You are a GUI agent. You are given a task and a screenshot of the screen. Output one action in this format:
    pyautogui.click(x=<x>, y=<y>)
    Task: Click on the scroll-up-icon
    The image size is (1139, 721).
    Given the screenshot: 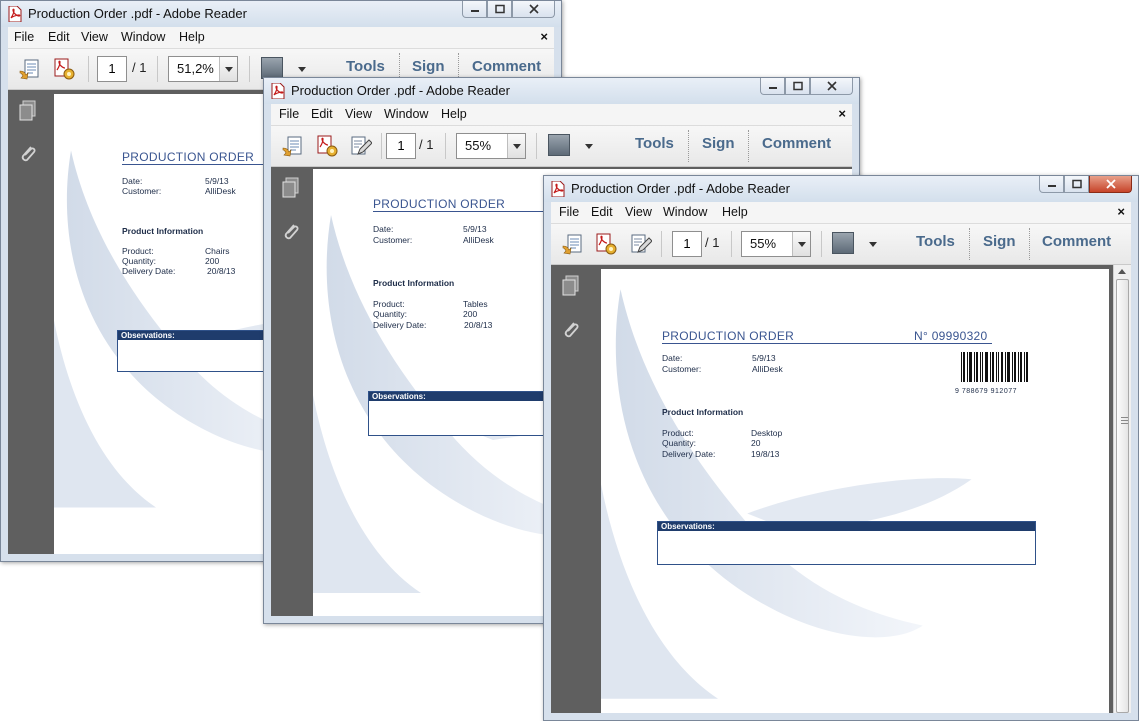 What is the action you would take?
    pyautogui.click(x=1122, y=271)
    